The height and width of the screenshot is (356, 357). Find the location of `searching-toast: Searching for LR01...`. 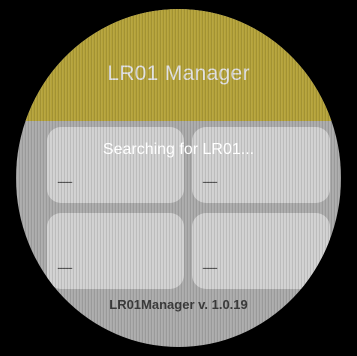

searching-toast: Searching for LR01... is located at coordinates (178, 149).